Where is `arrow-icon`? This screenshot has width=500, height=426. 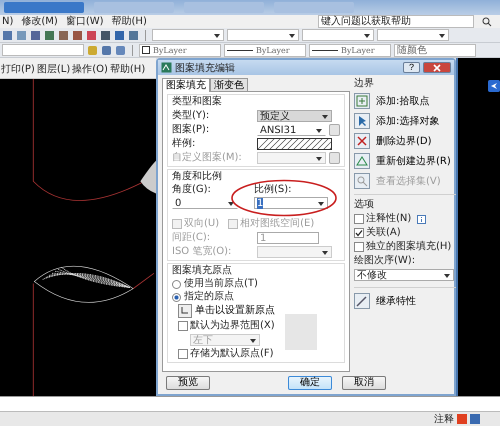 arrow-icon is located at coordinates (494, 86).